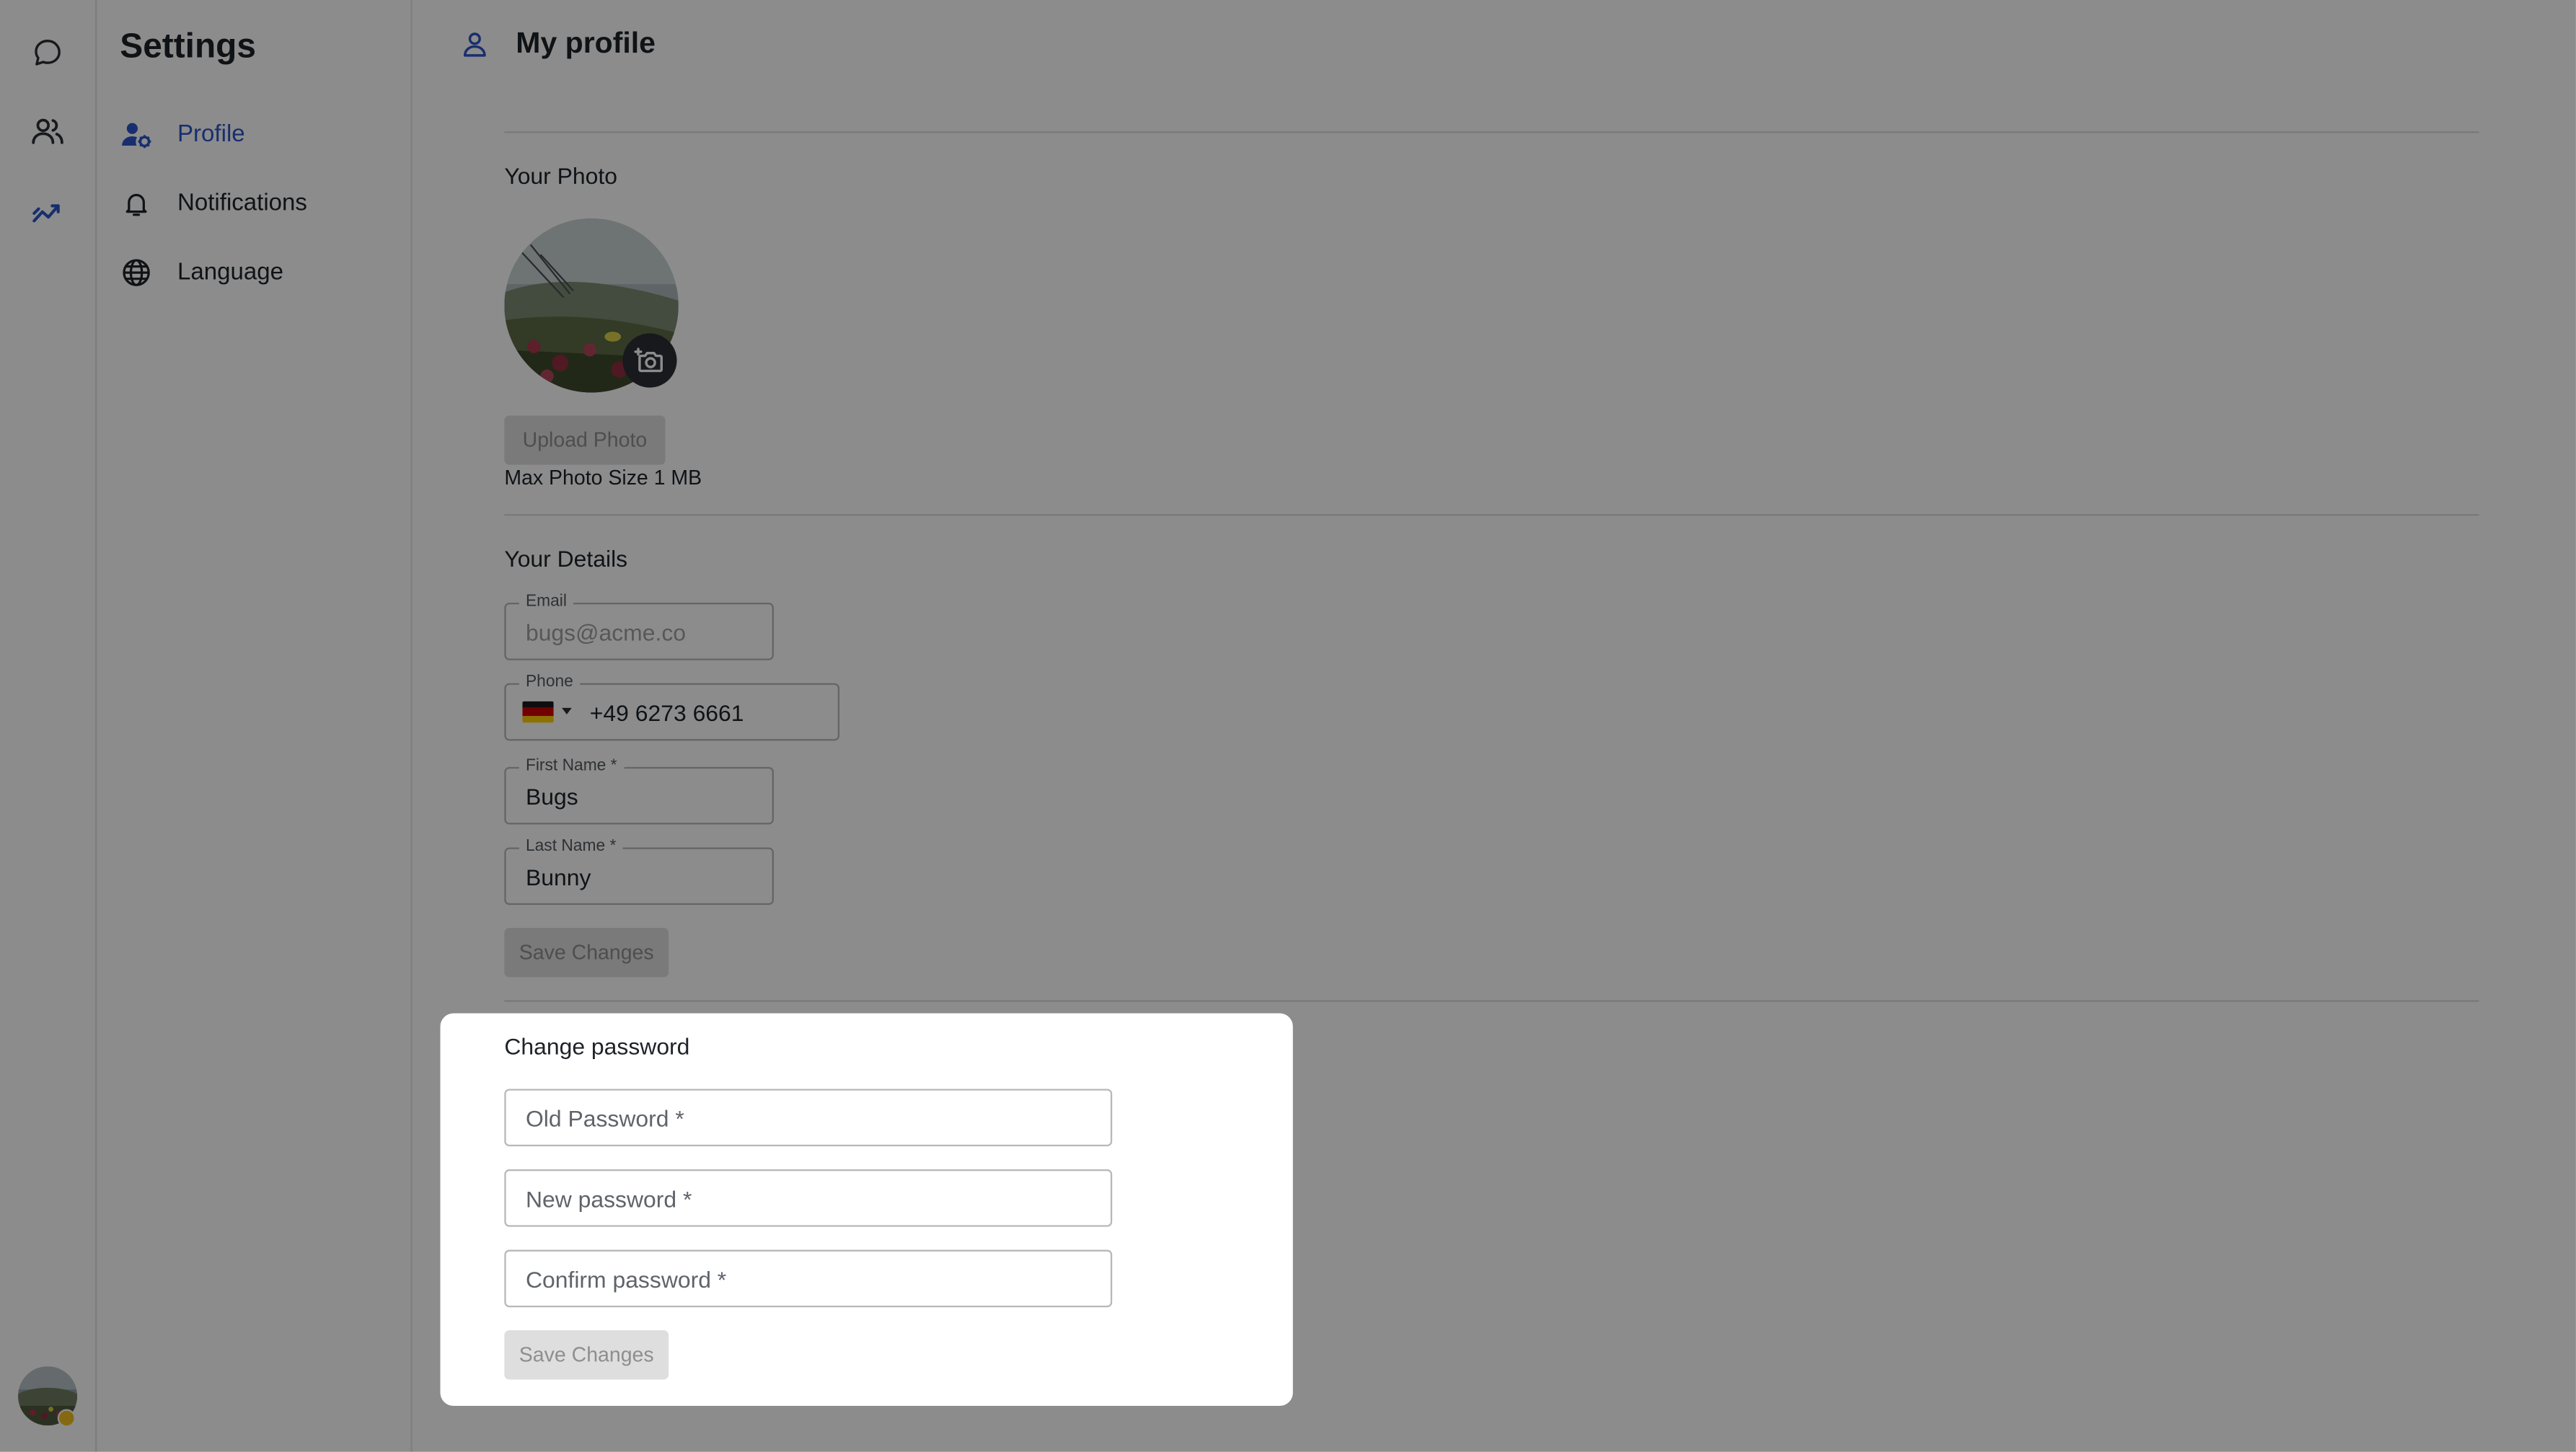  What do you see at coordinates (586, 1355) in the screenshot?
I see `save-password-button: Save Changes` at bounding box center [586, 1355].